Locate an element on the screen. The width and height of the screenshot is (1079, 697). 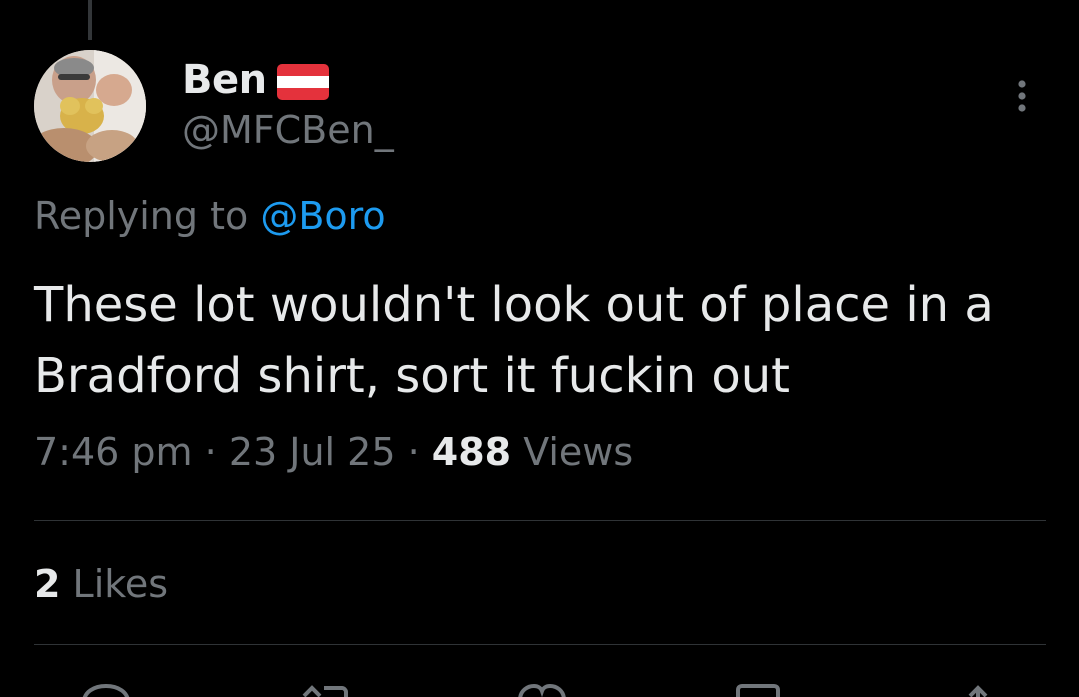
repost-icon is located at coordinates (325, 691).